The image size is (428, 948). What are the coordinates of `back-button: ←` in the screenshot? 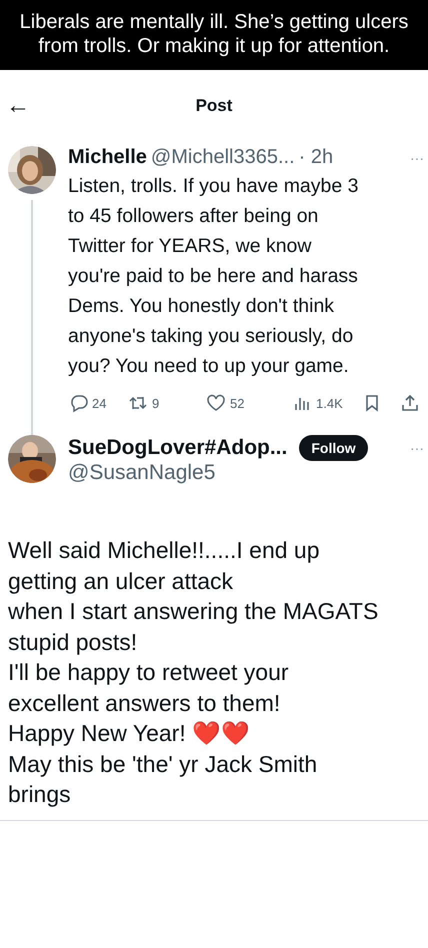 It's located at (18, 106).